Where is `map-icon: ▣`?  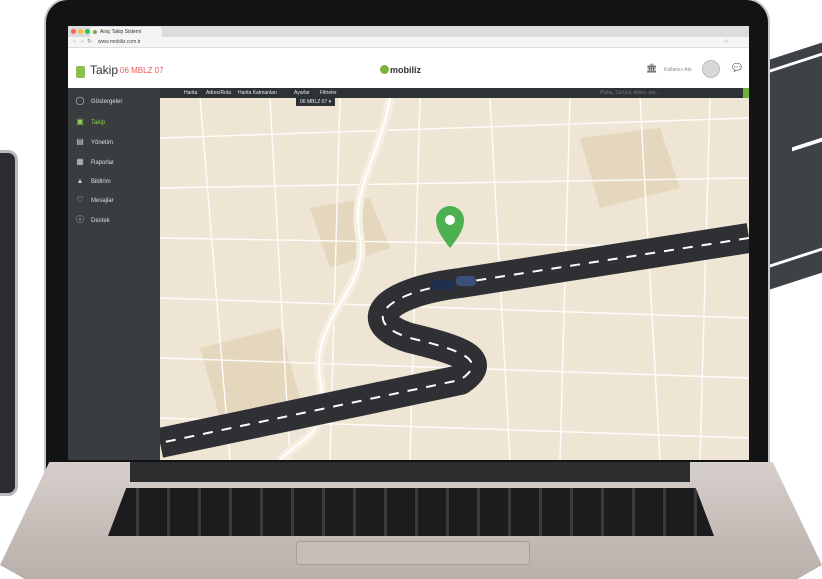
map-icon: ▣ is located at coordinates (80, 121).